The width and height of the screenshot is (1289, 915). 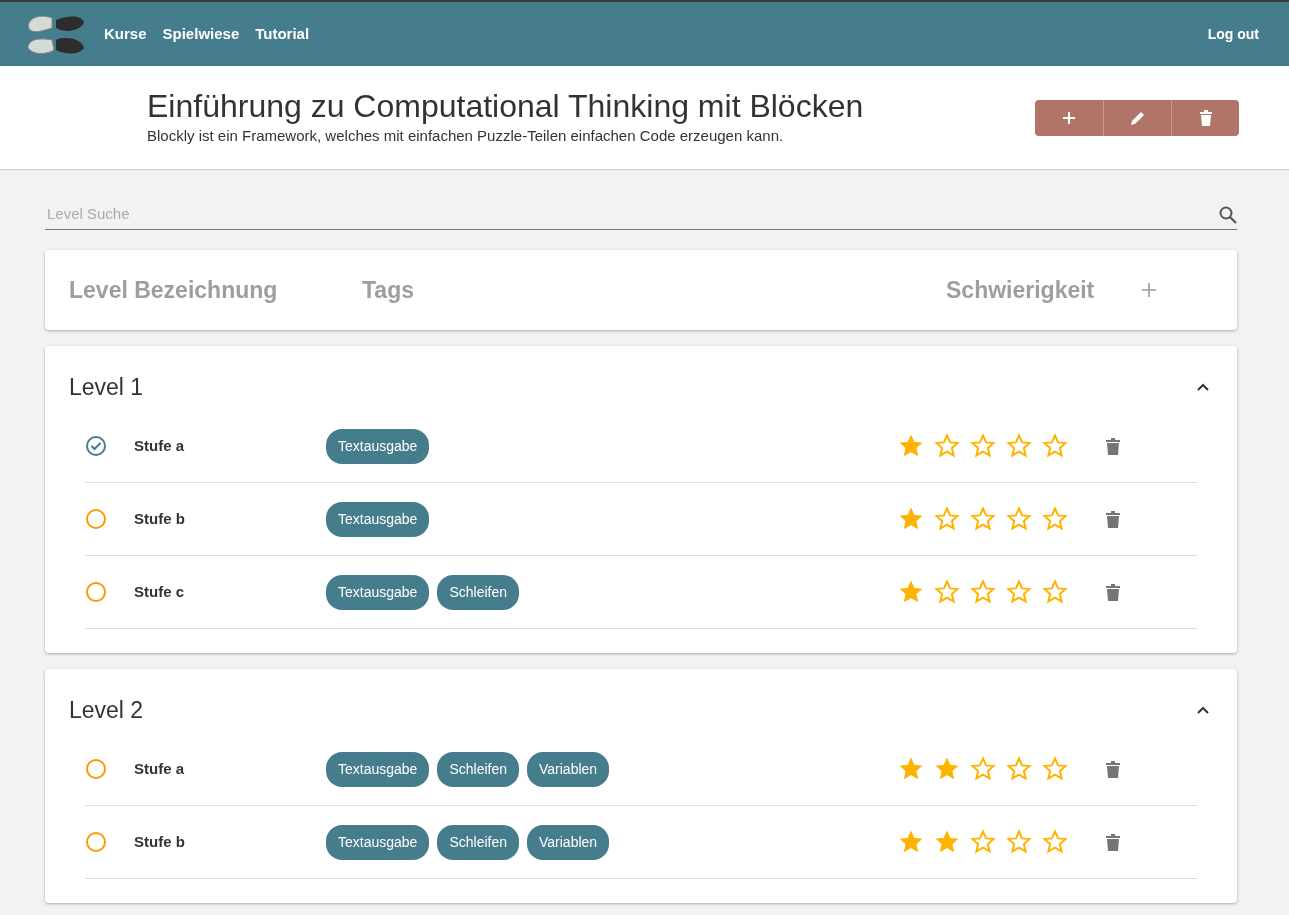 I want to click on nav-link: Tutorial, so click(x=282, y=34).